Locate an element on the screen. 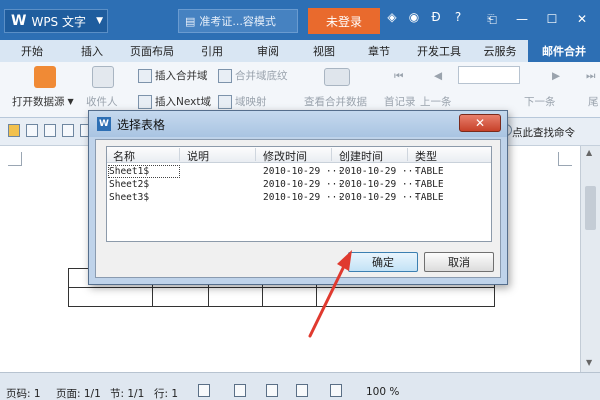  quick-icons is located at coordinates (50, 130).